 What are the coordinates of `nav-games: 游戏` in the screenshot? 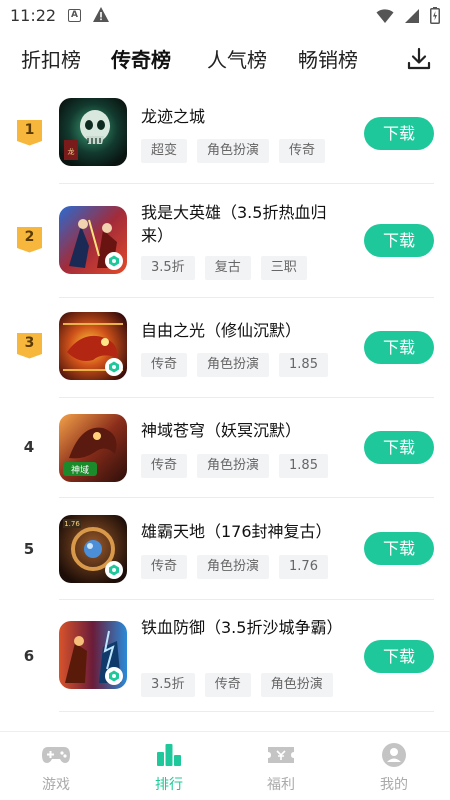 It's located at (56, 768).